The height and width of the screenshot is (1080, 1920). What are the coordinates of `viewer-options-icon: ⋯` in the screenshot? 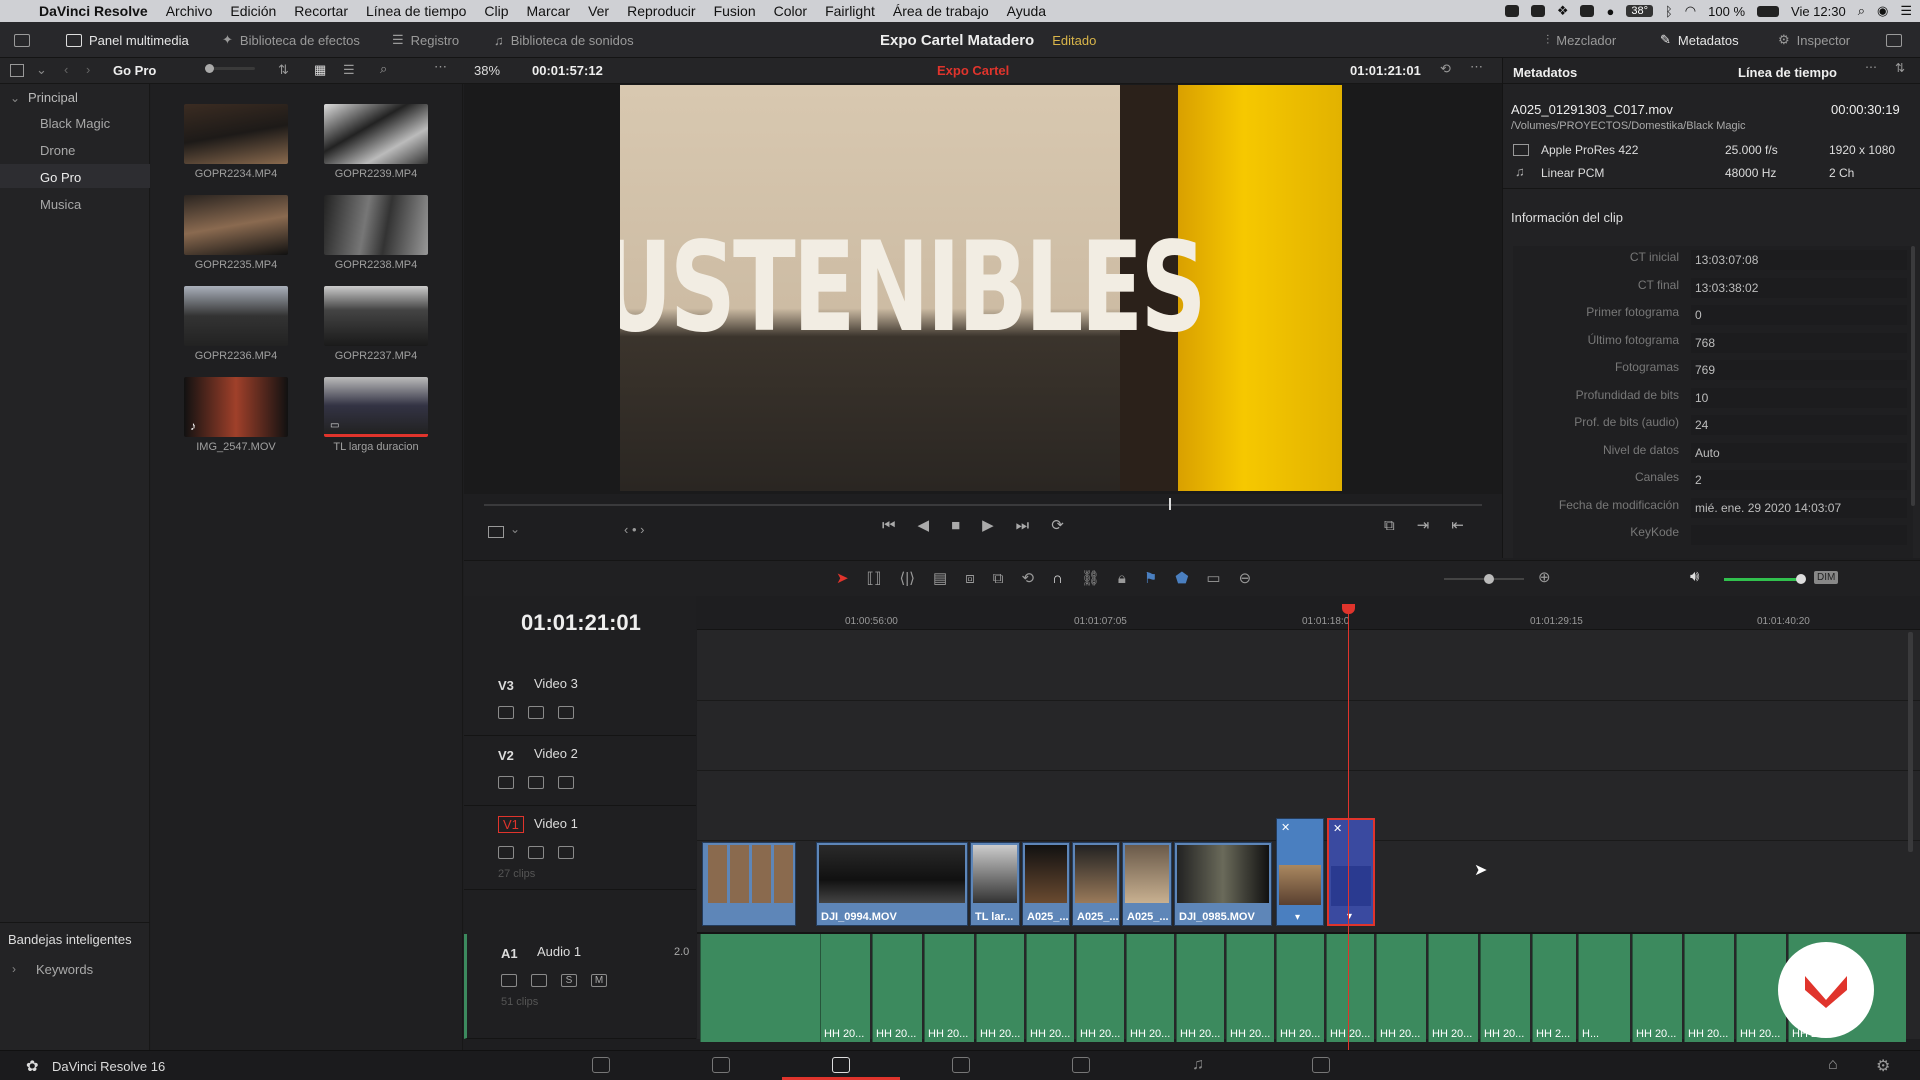 It's located at (1476, 67).